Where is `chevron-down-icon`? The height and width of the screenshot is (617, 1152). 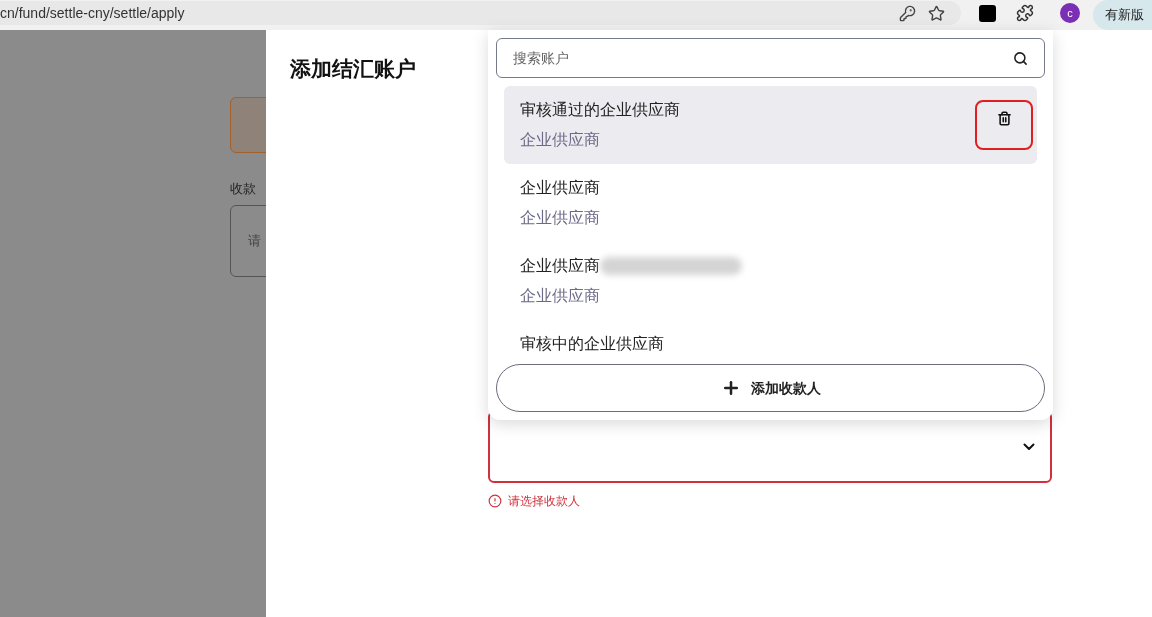 chevron-down-icon is located at coordinates (1029, 446).